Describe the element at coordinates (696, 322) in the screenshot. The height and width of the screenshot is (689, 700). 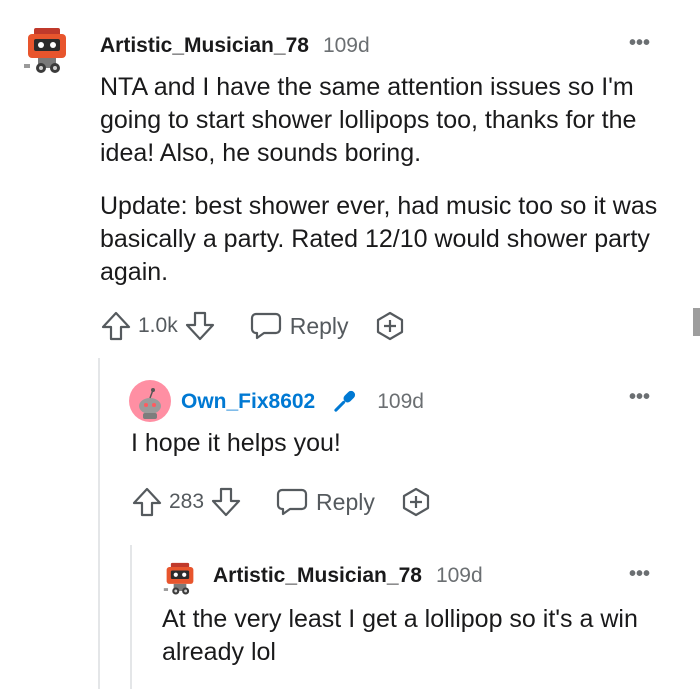
I see `scrollbar-thumb` at that location.